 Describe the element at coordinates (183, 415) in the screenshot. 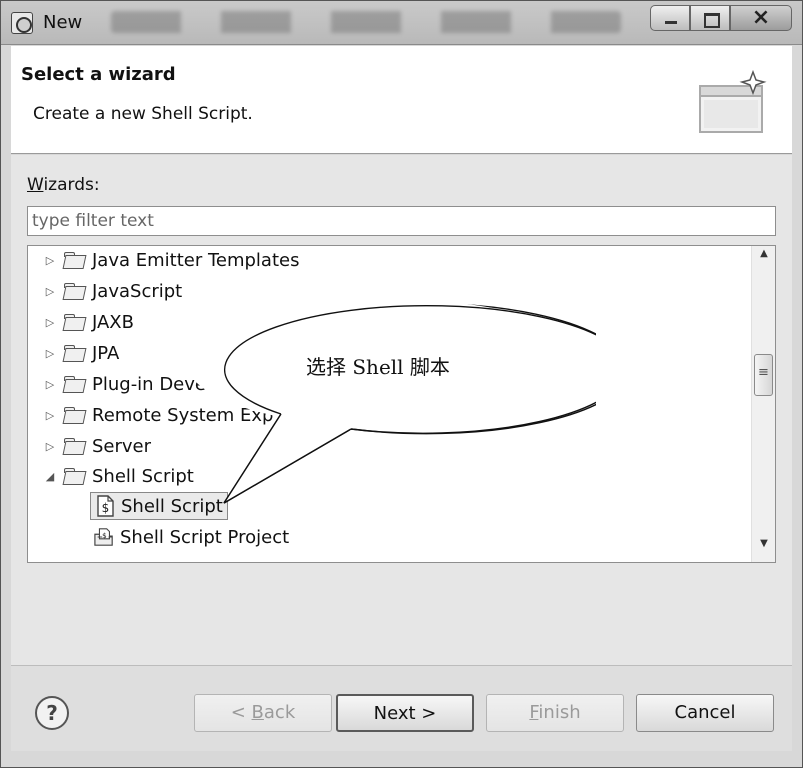

I see `tree-item-label: Remote System Exp` at that location.